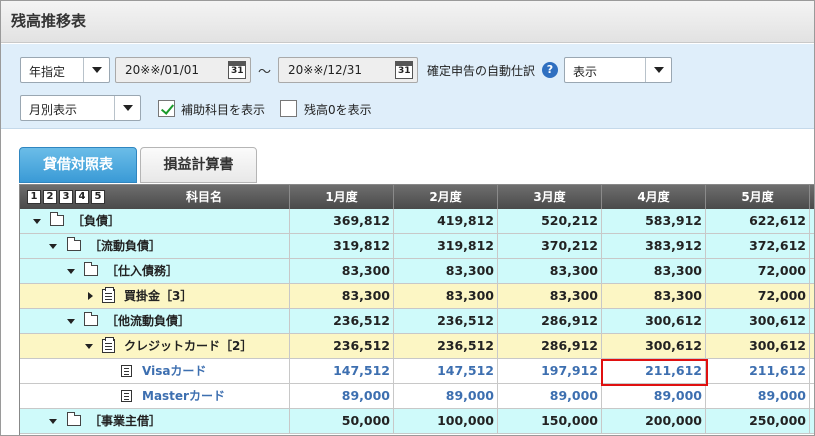 The width and height of the screenshot is (815, 436). I want to click on column-header-month-1: 1月度, so click(342, 197).